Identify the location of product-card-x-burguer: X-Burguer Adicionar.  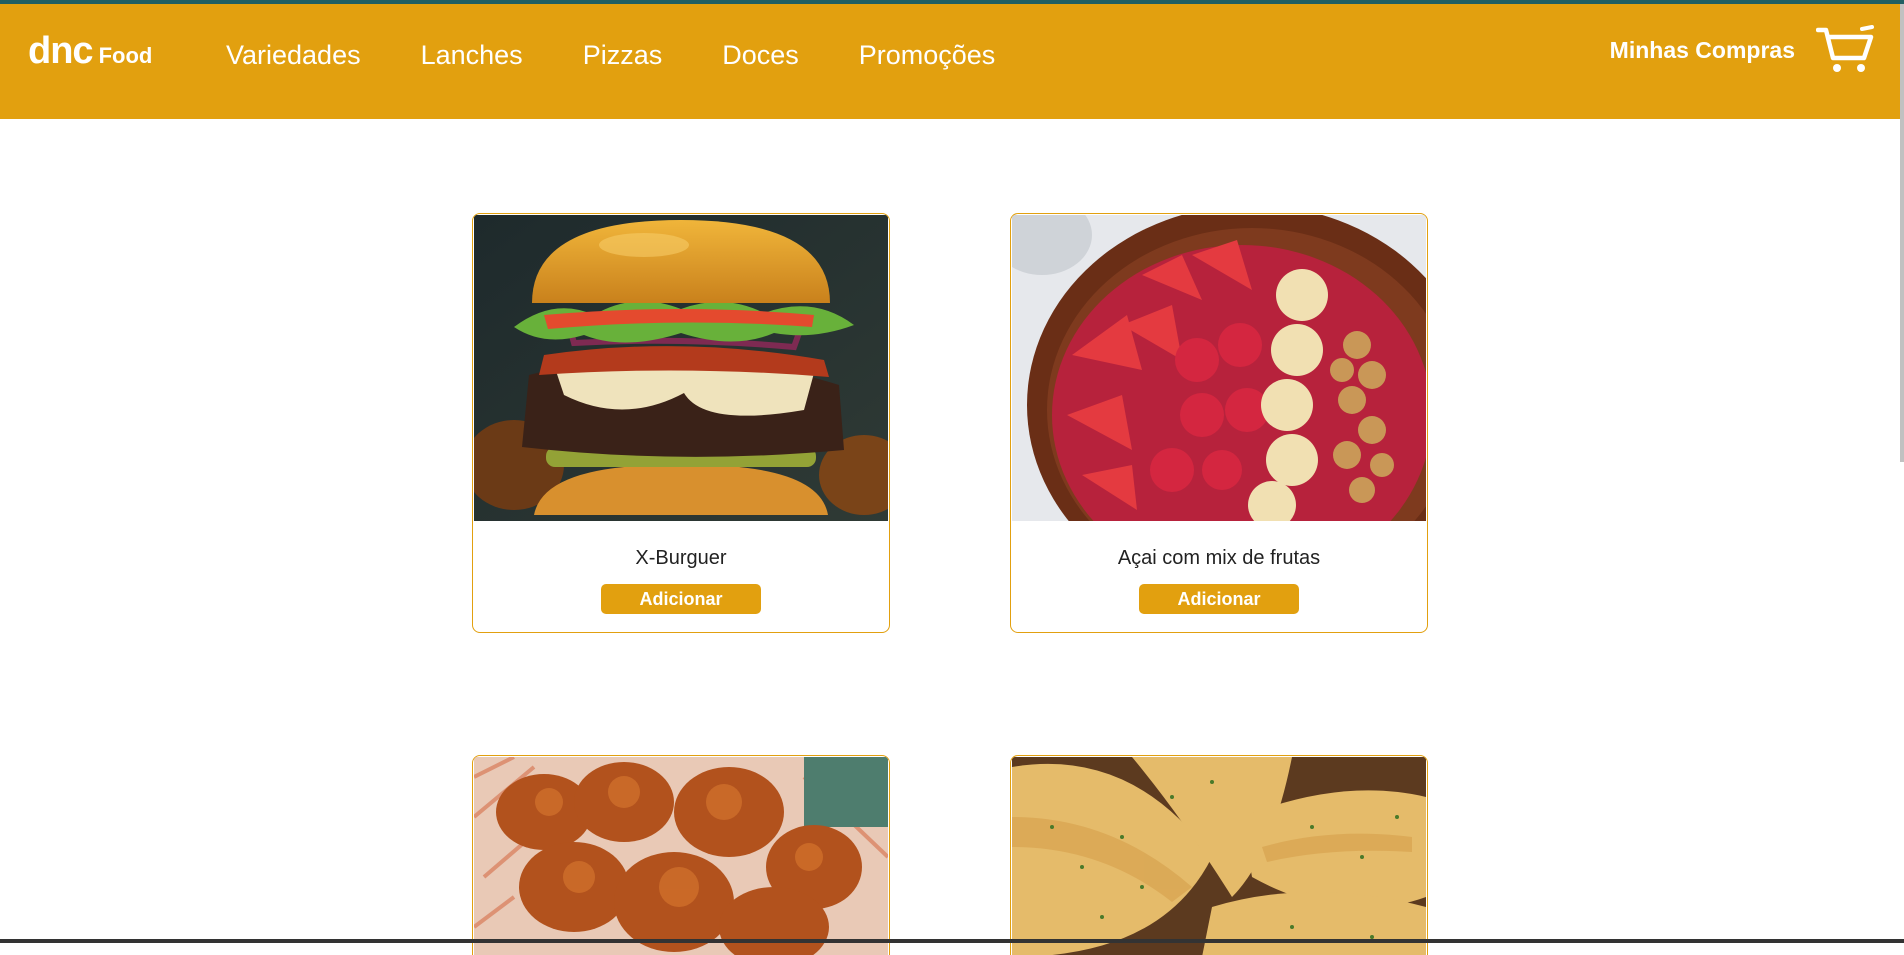
(681, 423).